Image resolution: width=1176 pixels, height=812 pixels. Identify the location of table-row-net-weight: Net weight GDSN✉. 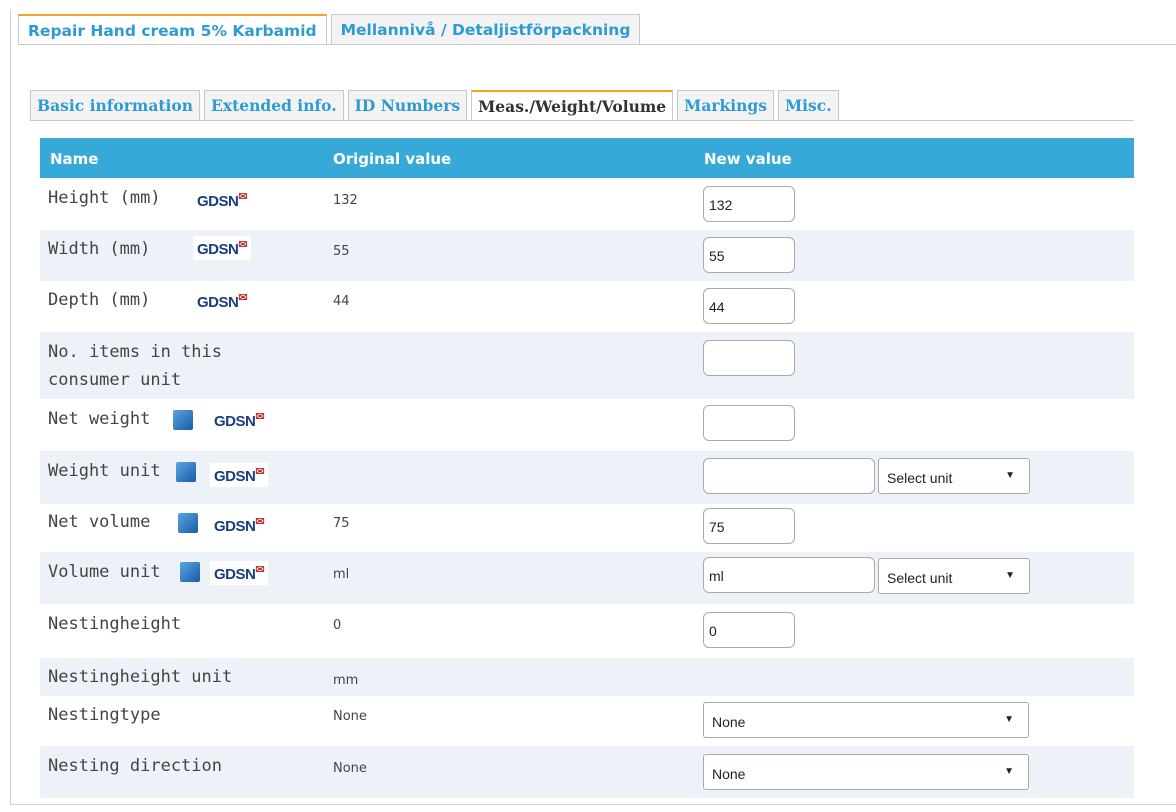
(587, 425).